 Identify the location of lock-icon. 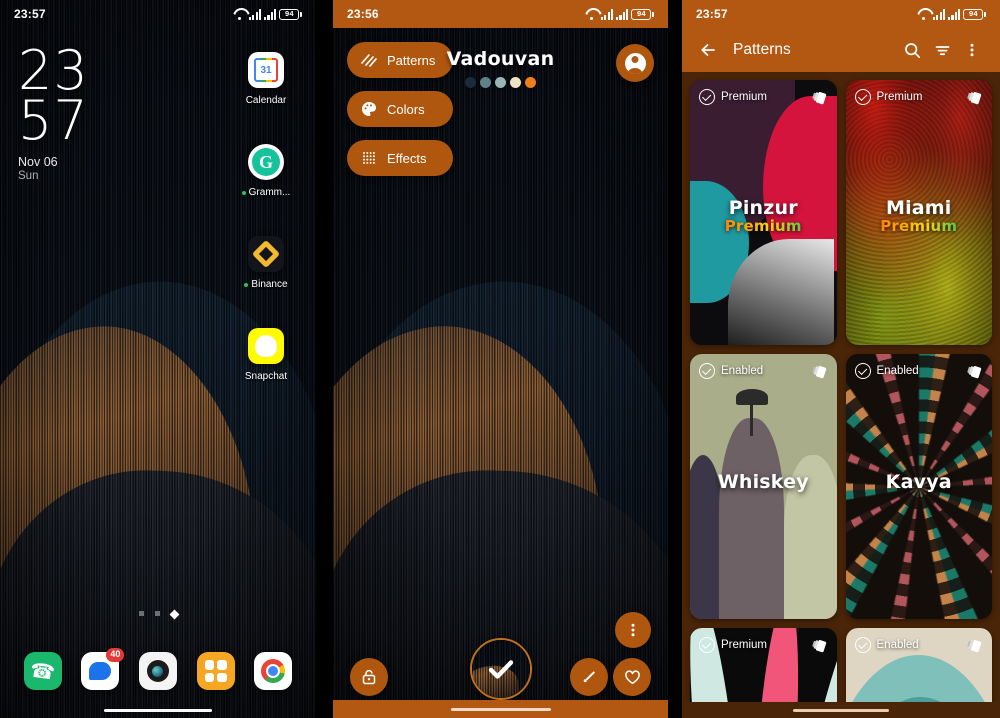
(369, 677).